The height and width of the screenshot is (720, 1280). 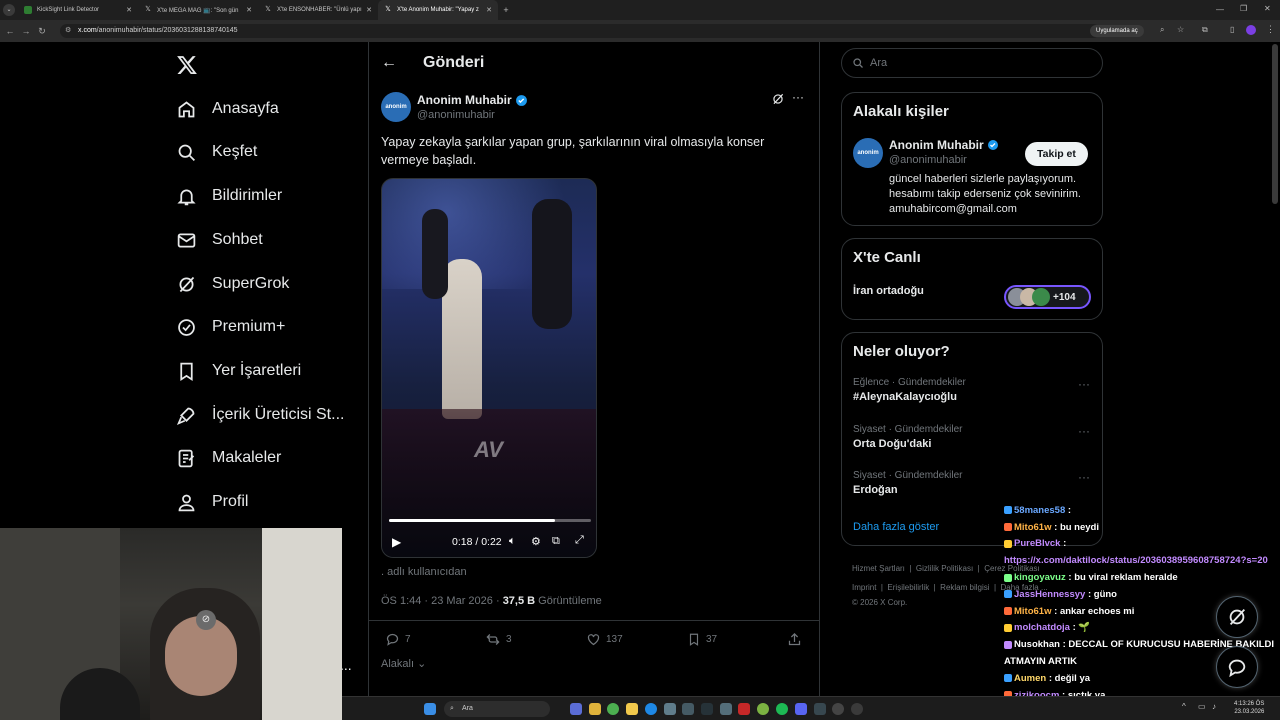 I want to click on sidebar-icon: ▯, so click(x=1232, y=29).